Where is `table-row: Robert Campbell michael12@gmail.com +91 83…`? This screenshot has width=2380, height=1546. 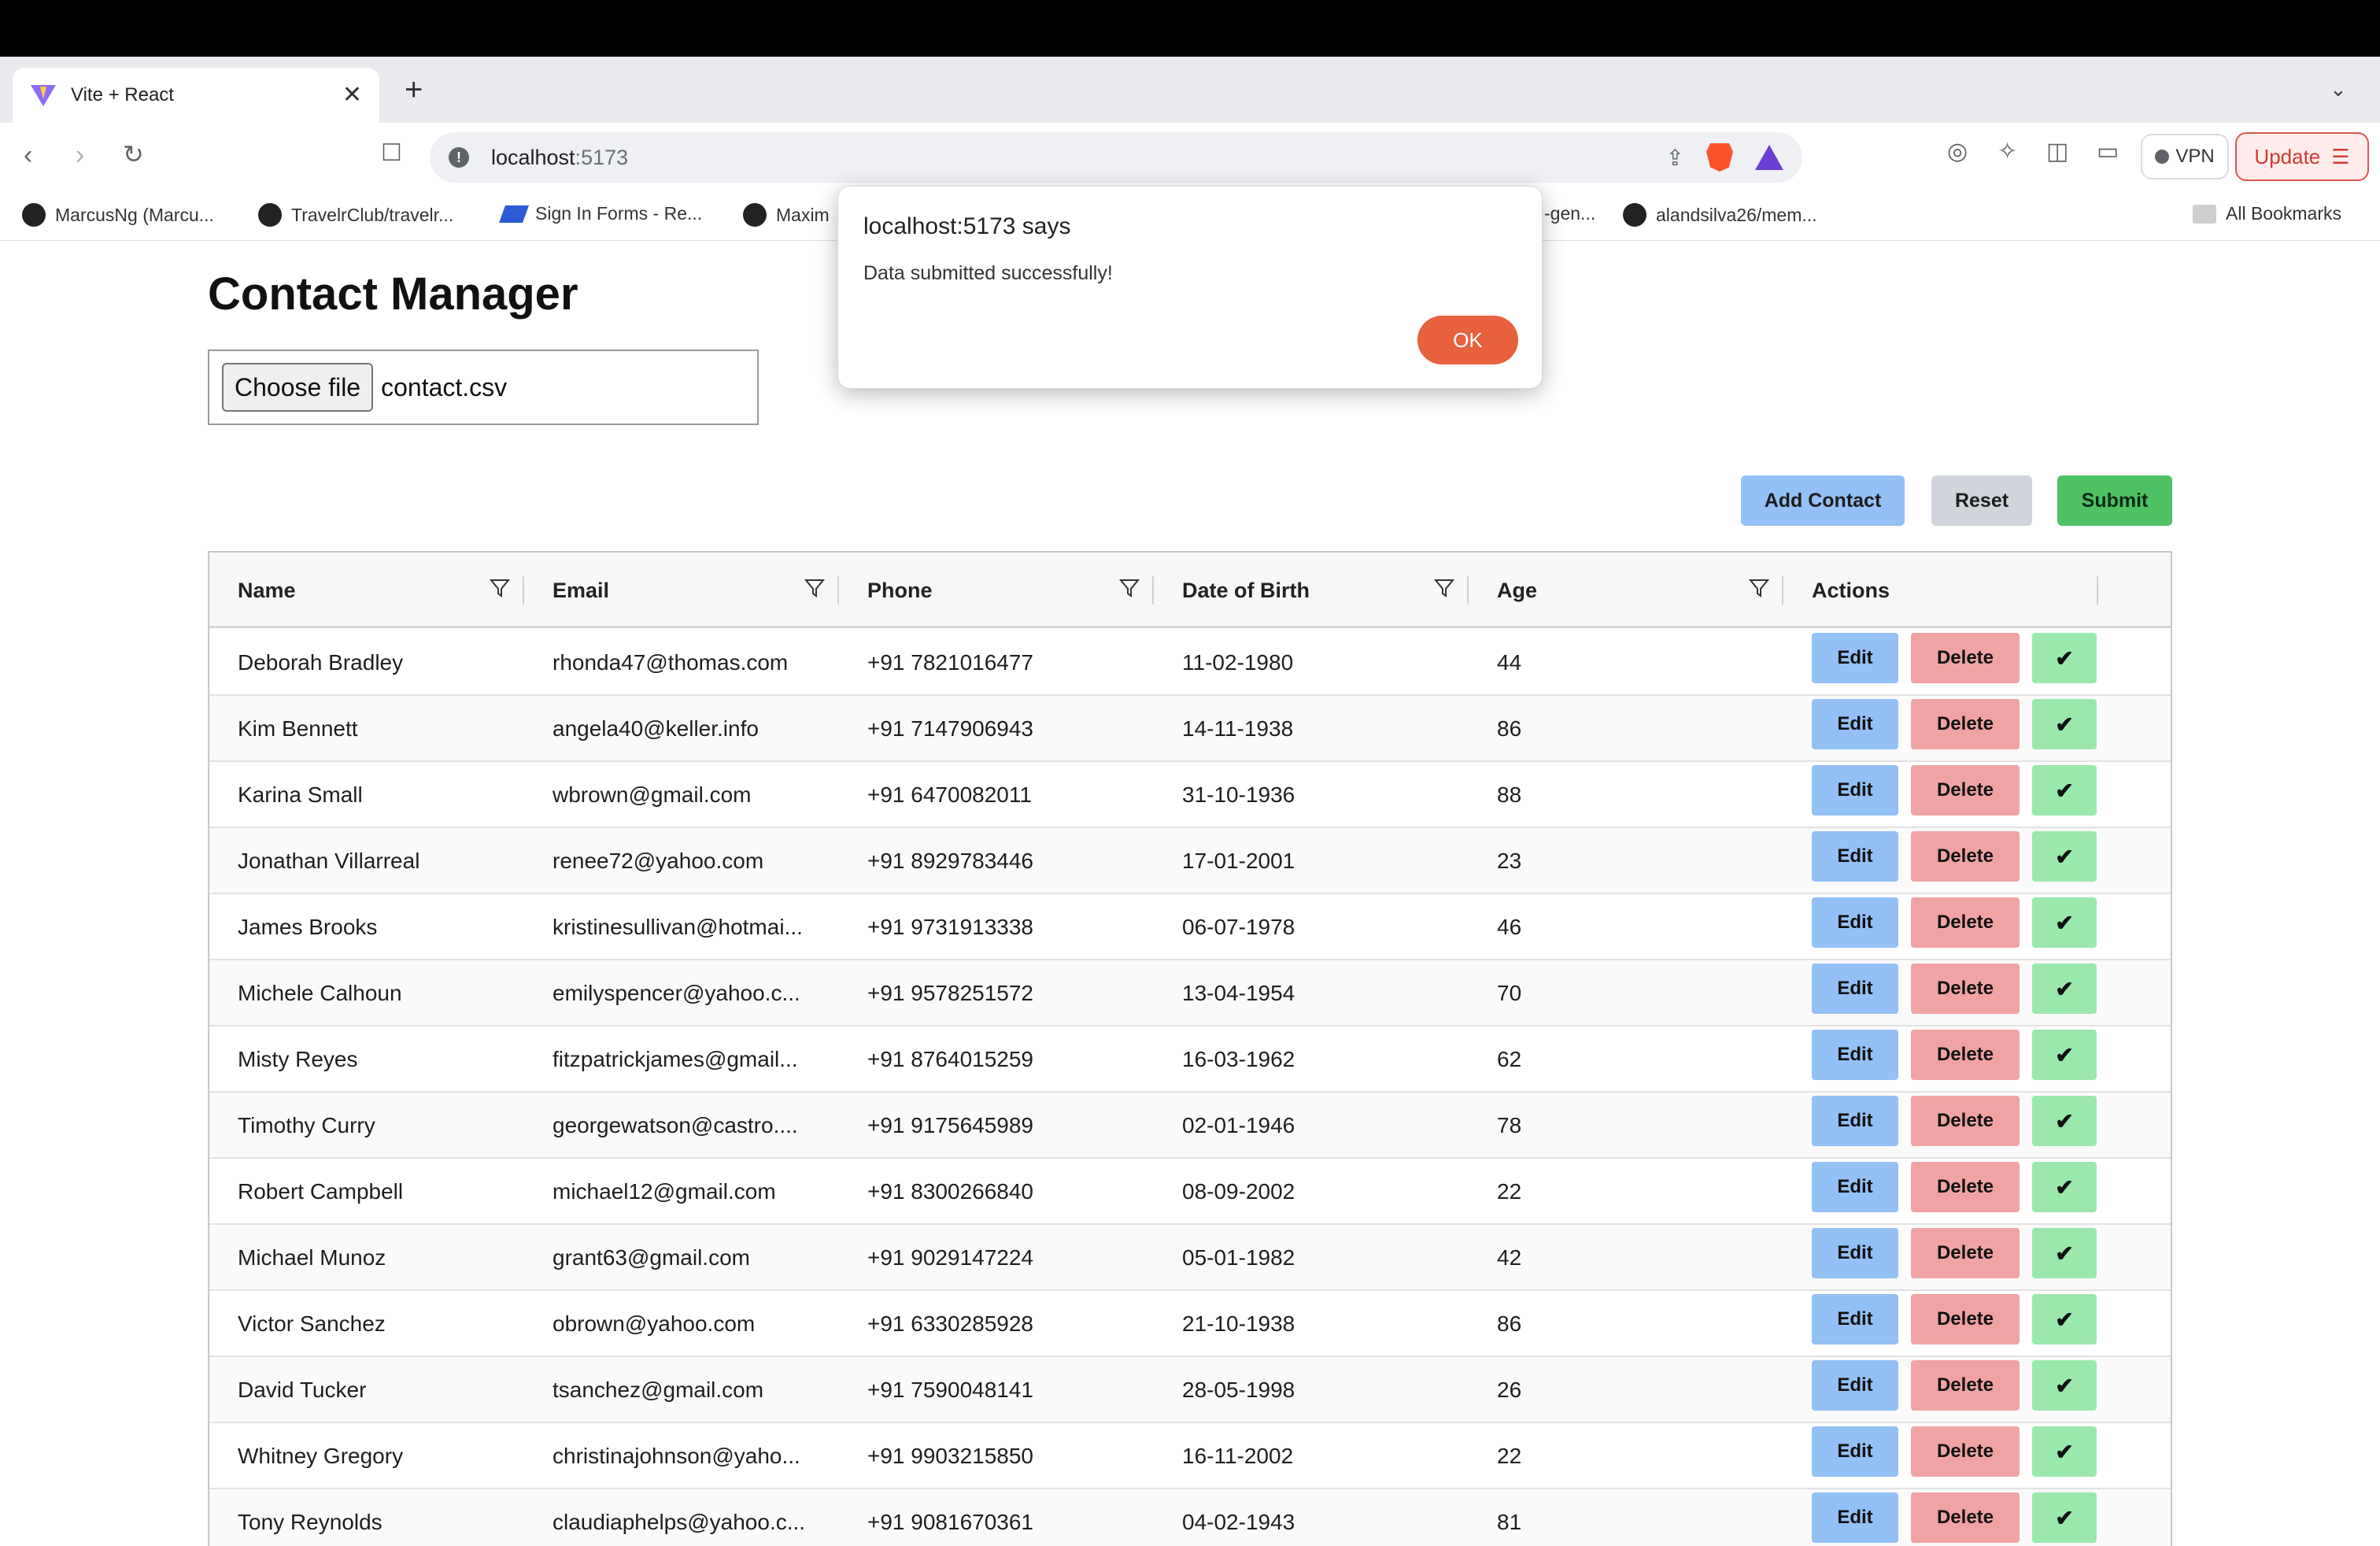
table-row: Robert Campbell michael12@gmail.com +91 83… is located at coordinates (1190, 1192).